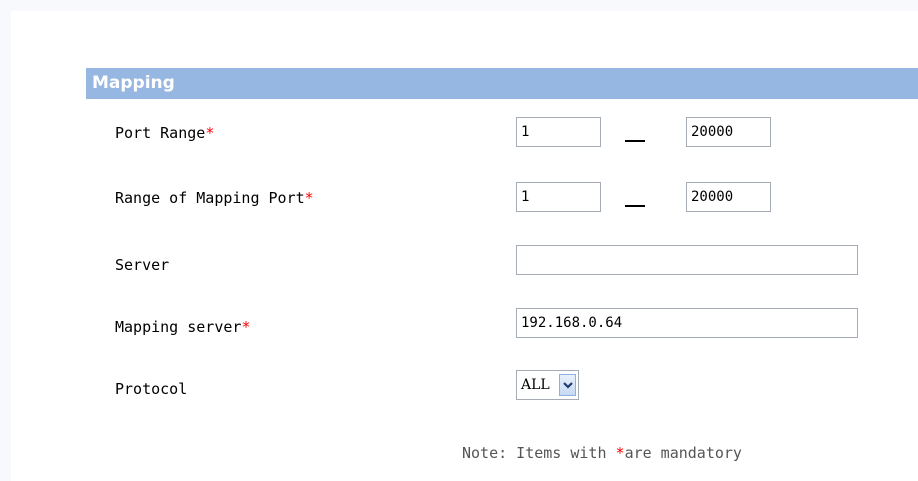  Describe the element at coordinates (683, 453) in the screenshot. I see `note-suffix: are mandatory` at that location.